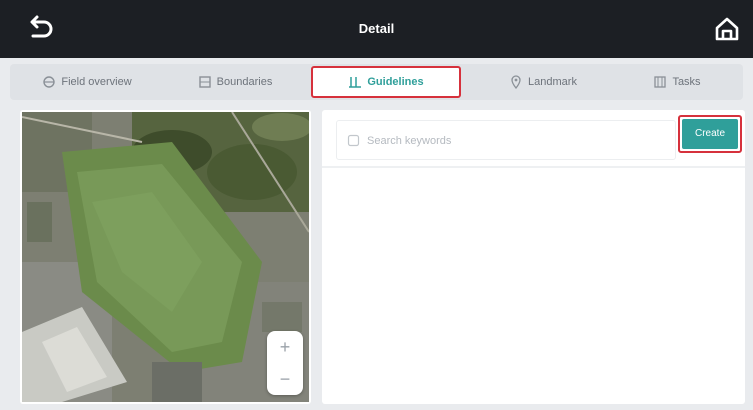  I want to click on tab-boundaries: Boundaries, so click(235, 82).